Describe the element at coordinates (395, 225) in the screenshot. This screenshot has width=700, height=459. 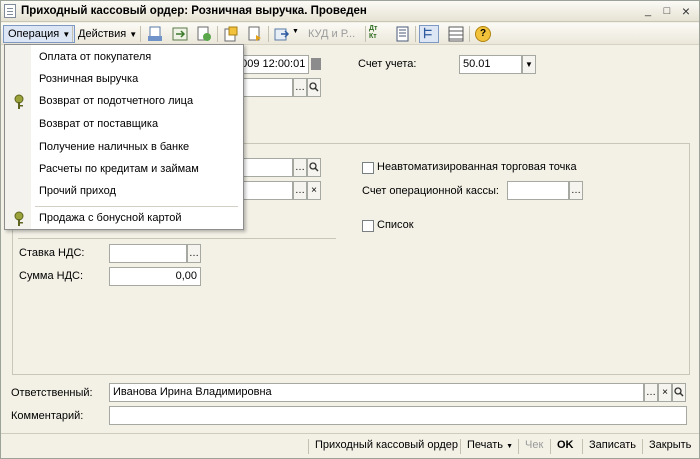
I see `list-label: Список` at that location.